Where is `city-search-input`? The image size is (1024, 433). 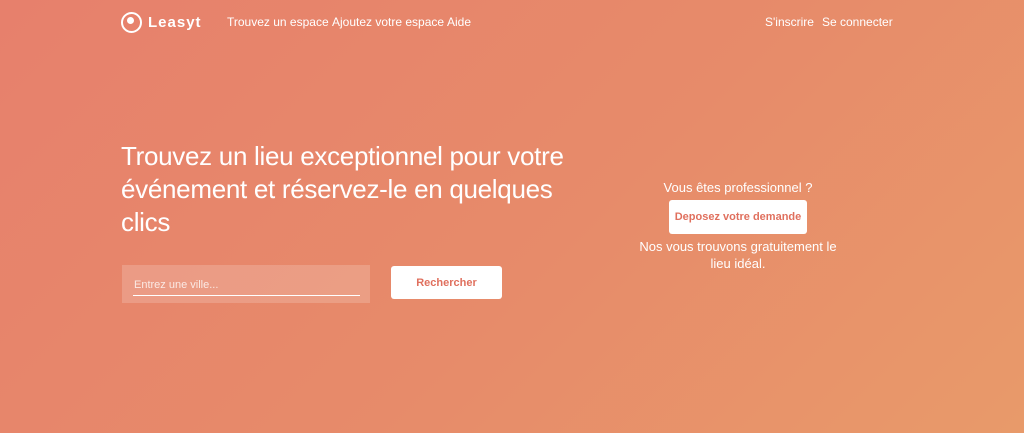
city-search-input is located at coordinates (246, 285).